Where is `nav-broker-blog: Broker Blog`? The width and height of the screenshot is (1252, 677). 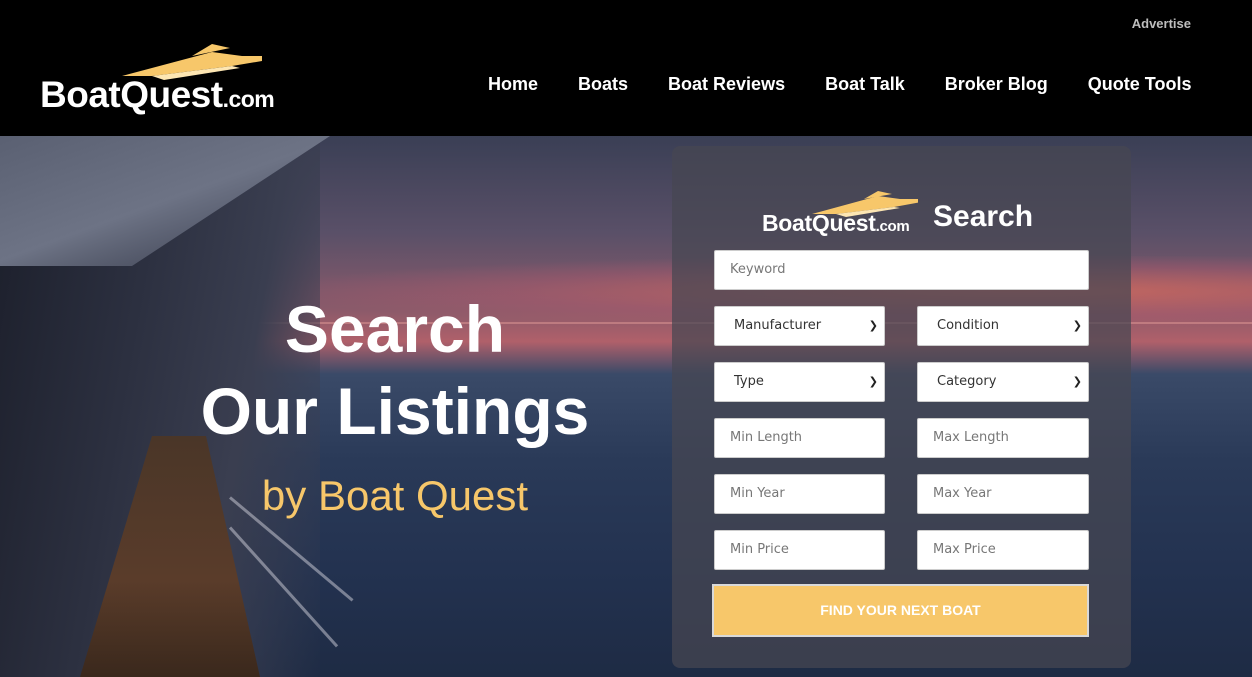 nav-broker-blog: Broker Blog is located at coordinates (996, 84).